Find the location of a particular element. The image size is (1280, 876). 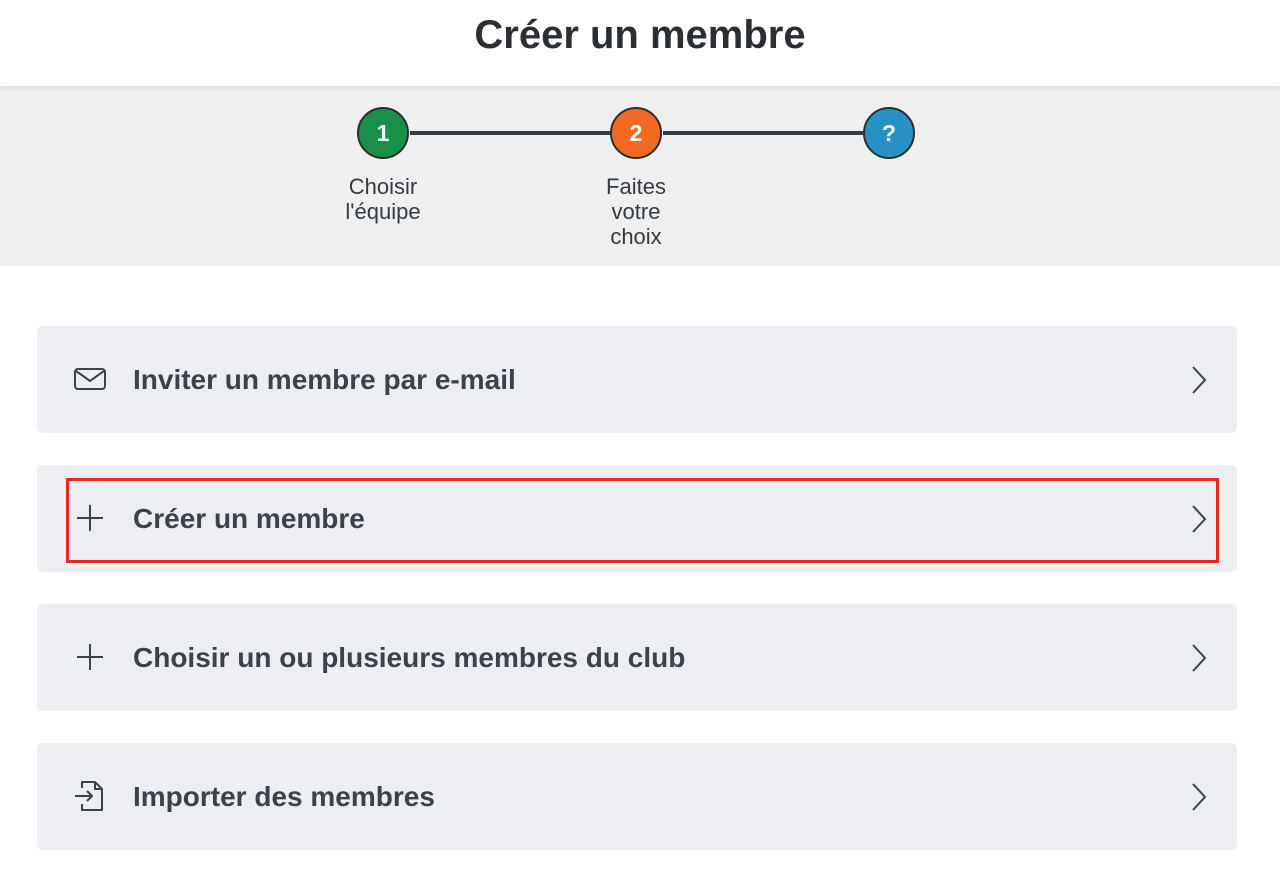

option-label: Inviter un membre par e-mail is located at coordinates (324, 379).